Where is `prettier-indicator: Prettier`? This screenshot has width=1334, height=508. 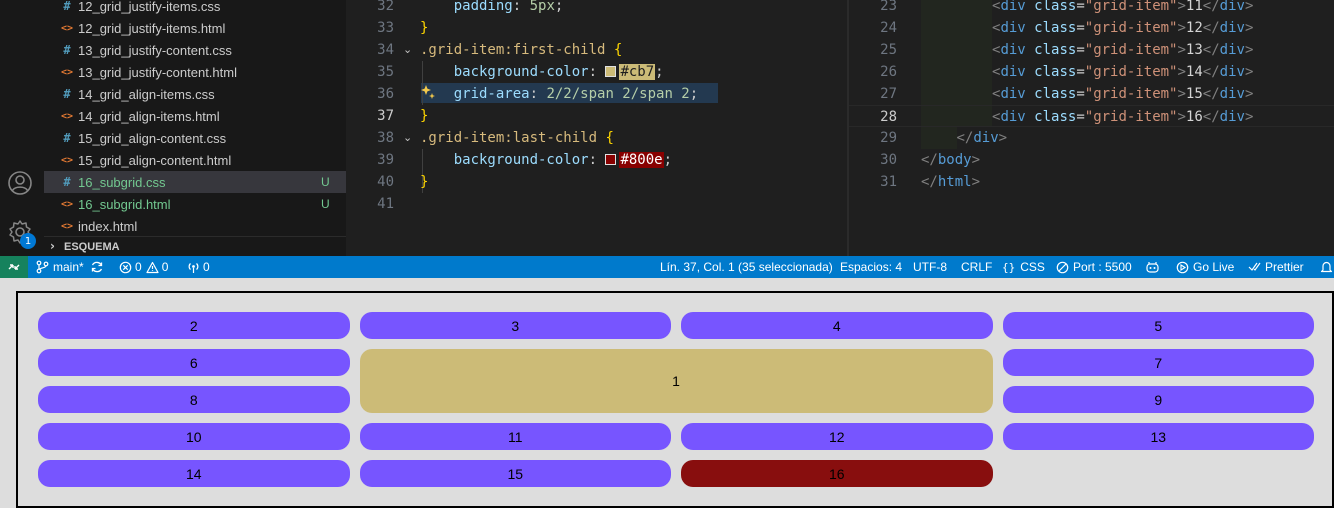 prettier-indicator: Prettier is located at coordinates (1276, 267).